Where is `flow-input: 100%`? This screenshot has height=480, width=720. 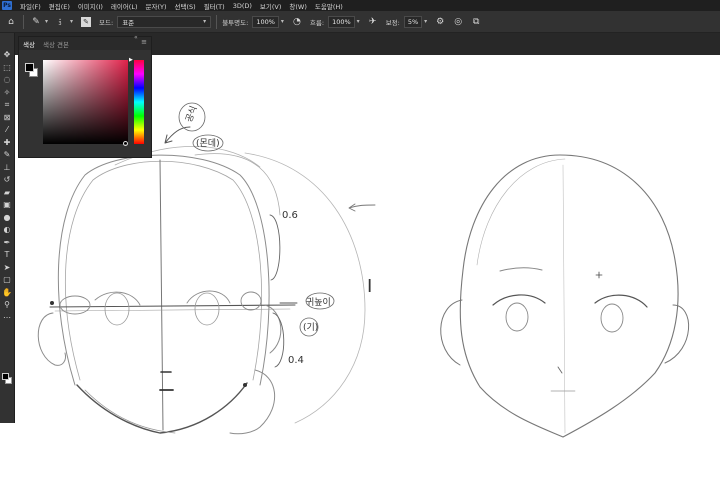 flow-input: 100% is located at coordinates (341, 21).